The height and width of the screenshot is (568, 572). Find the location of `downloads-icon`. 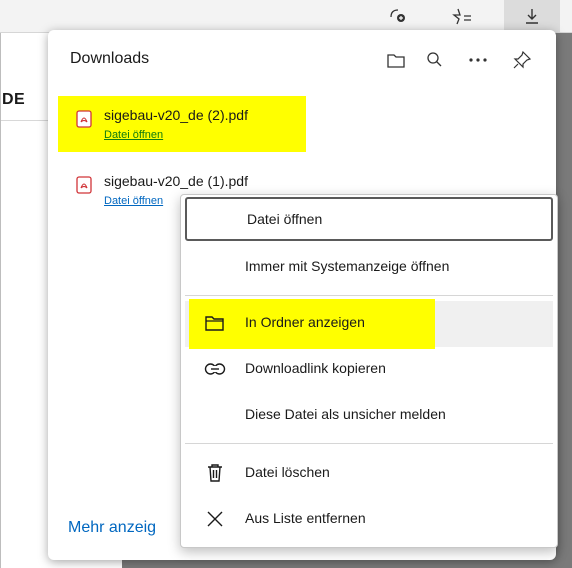

downloads-icon is located at coordinates (532, 16).